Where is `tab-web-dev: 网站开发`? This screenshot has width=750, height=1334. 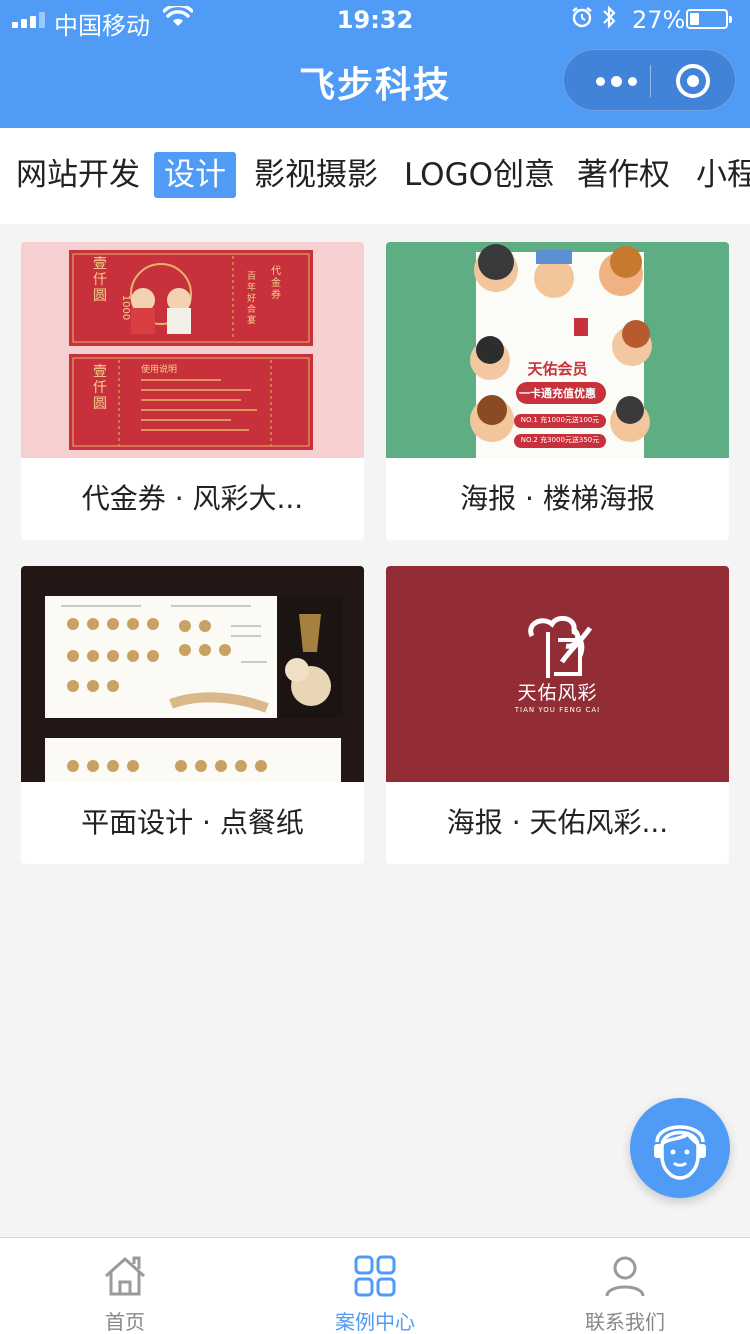
tab-web-dev: 网站开发 is located at coordinates (78, 175).